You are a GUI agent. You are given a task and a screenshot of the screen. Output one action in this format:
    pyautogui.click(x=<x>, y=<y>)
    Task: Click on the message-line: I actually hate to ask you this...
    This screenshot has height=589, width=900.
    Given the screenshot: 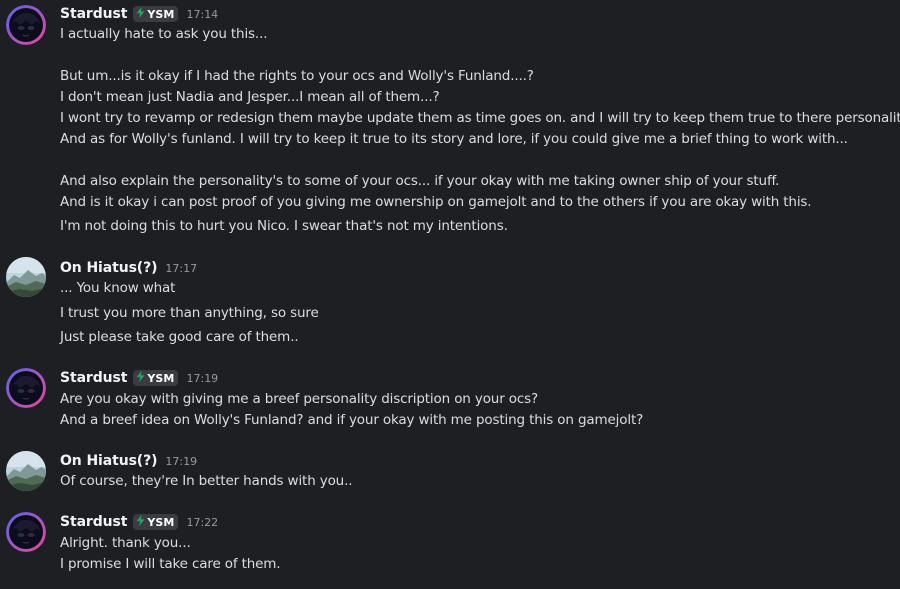 What is the action you would take?
    pyautogui.click(x=164, y=34)
    